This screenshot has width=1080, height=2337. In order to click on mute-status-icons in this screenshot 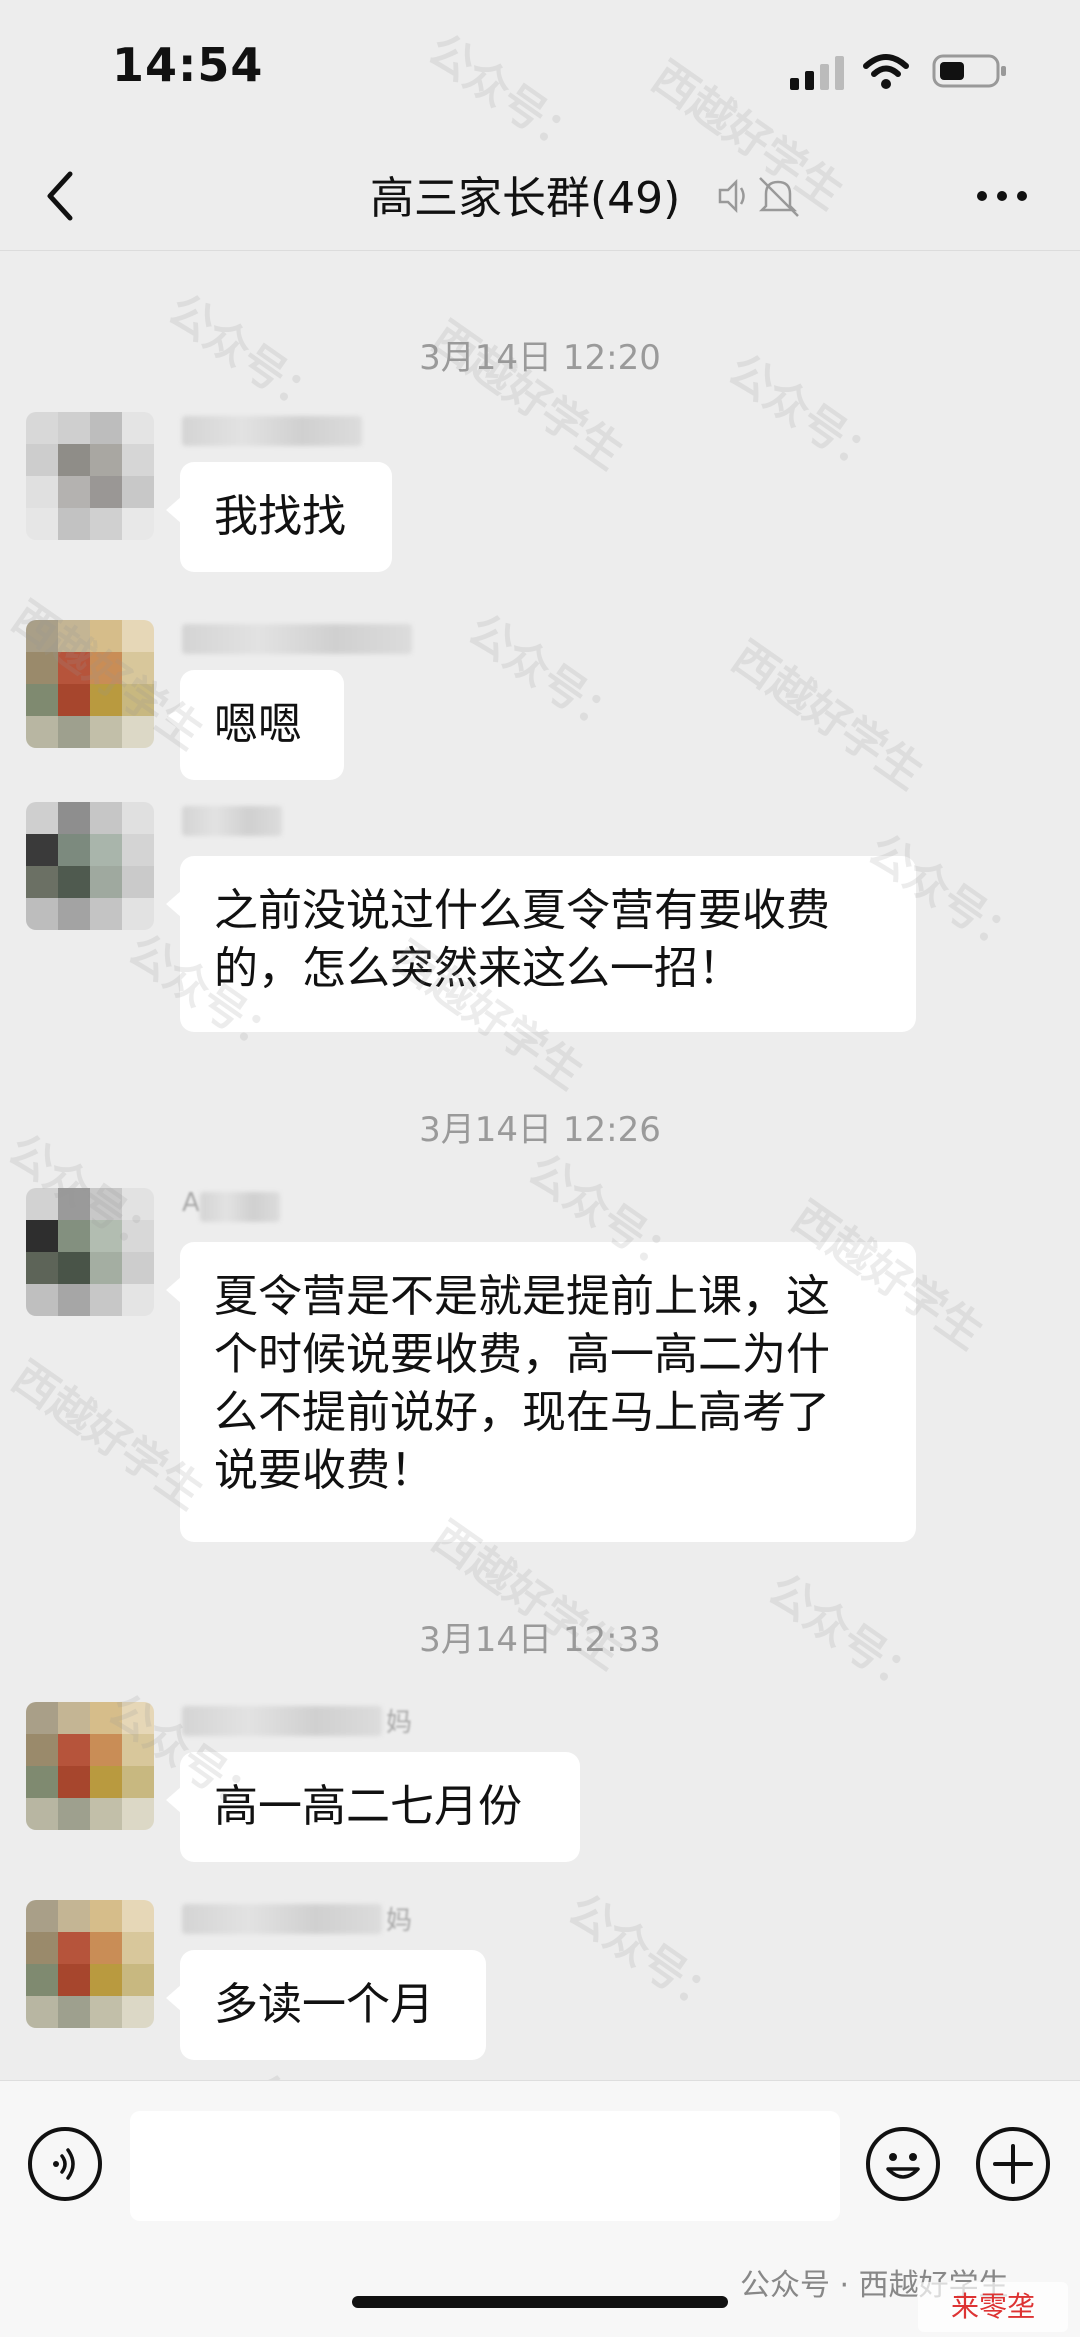, I will do `click(758, 197)`.